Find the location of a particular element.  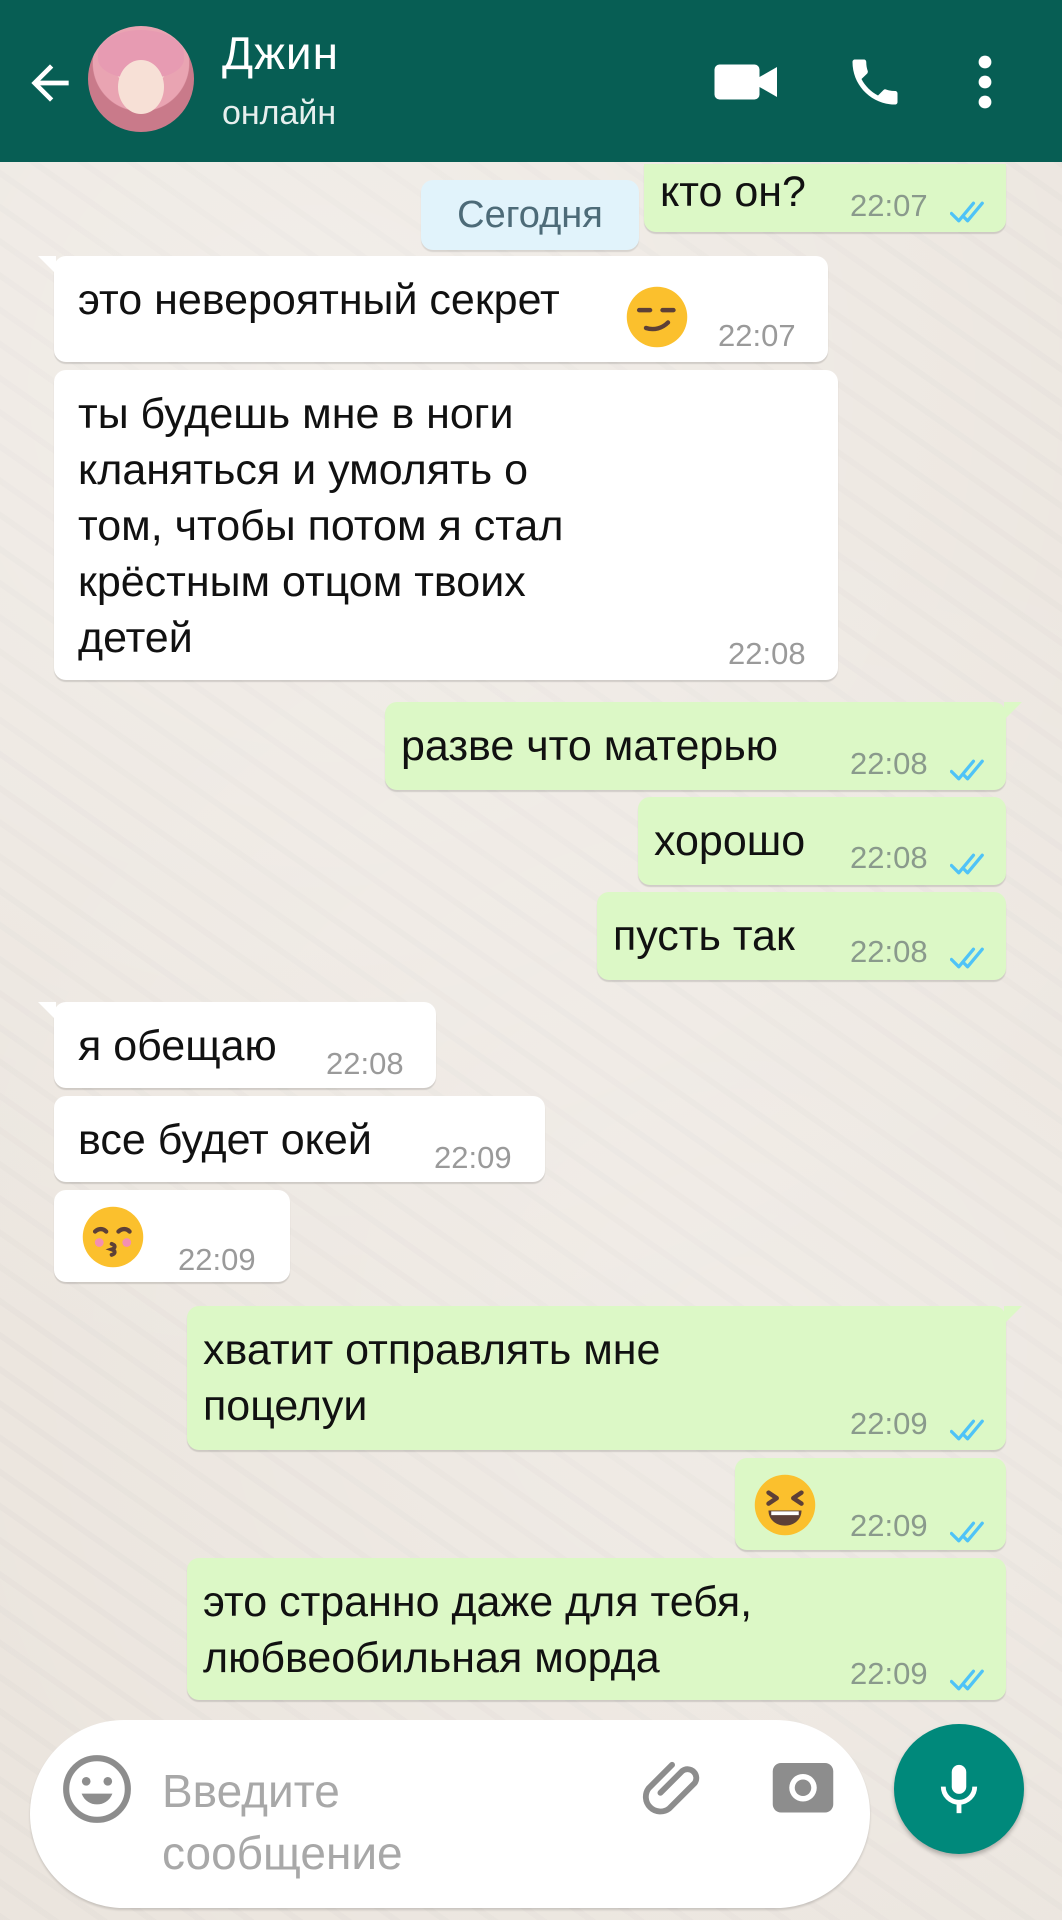

message-text: кто он? is located at coordinates (733, 192).